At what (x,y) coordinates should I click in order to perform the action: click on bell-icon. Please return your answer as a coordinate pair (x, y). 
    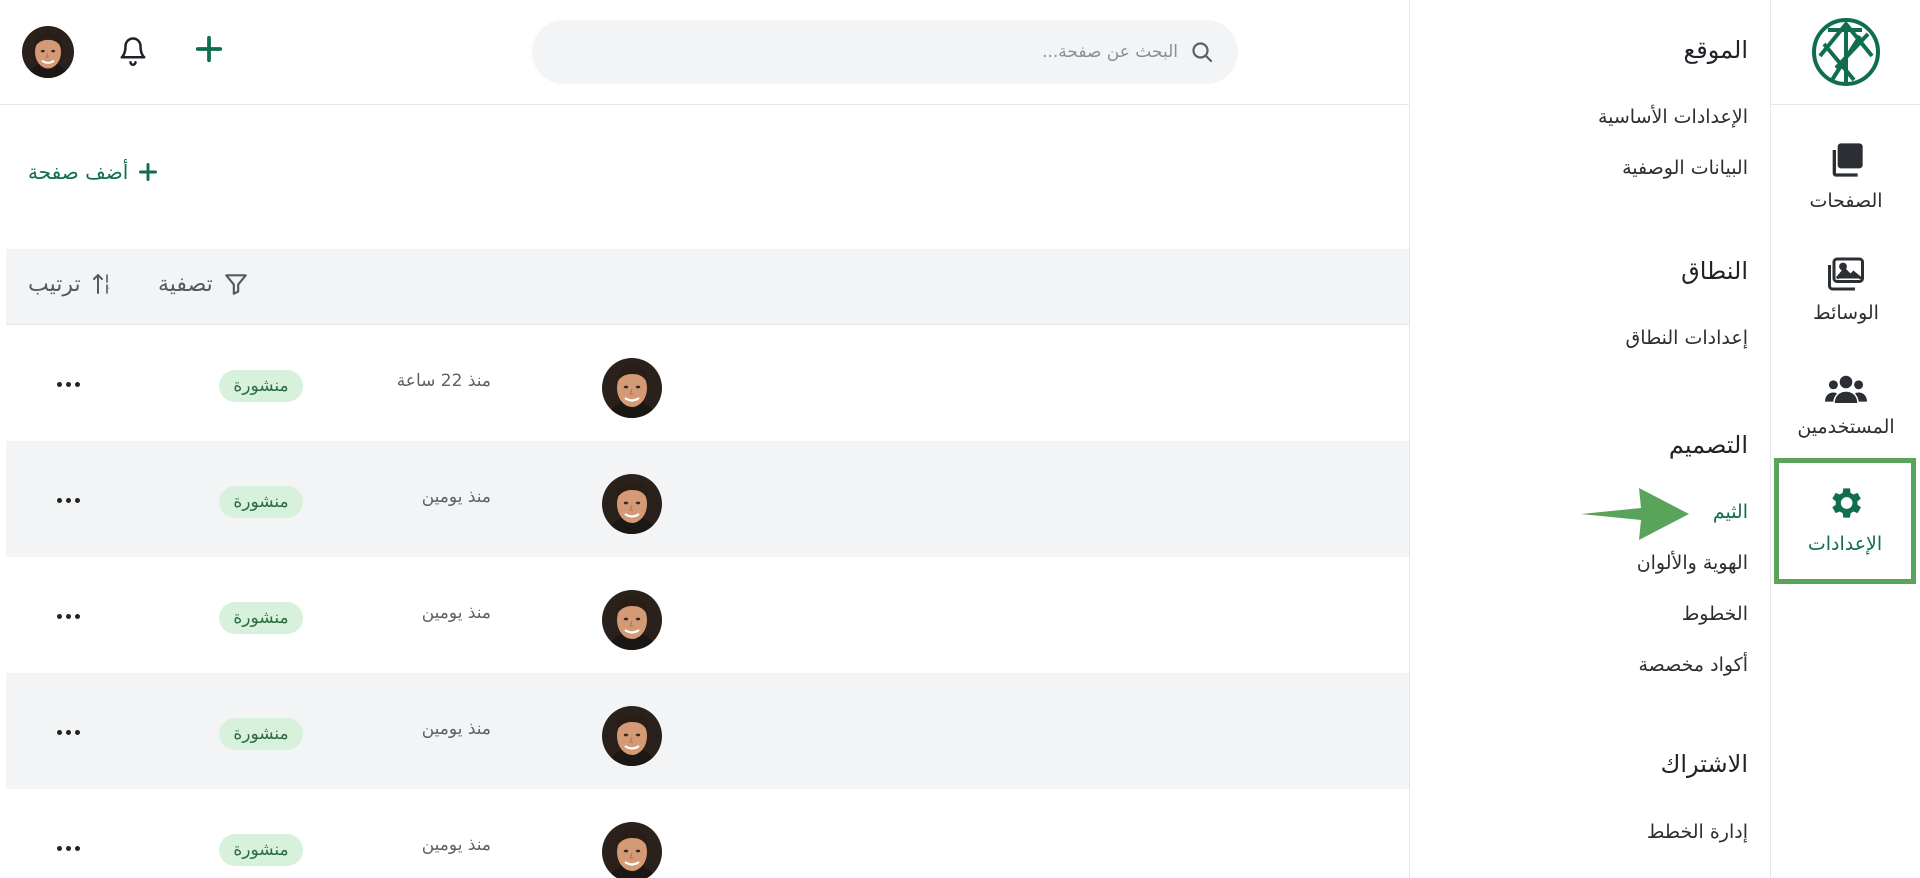
    Looking at the image, I should click on (133, 53).